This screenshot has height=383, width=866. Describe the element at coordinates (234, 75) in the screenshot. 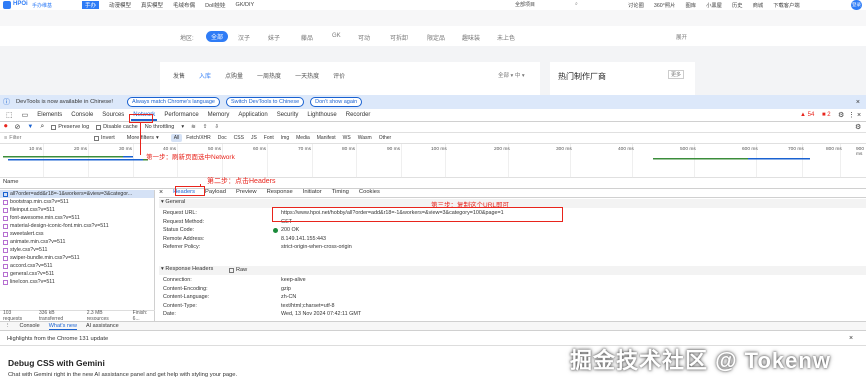

I see `sort-tab: 点购量` at that location.